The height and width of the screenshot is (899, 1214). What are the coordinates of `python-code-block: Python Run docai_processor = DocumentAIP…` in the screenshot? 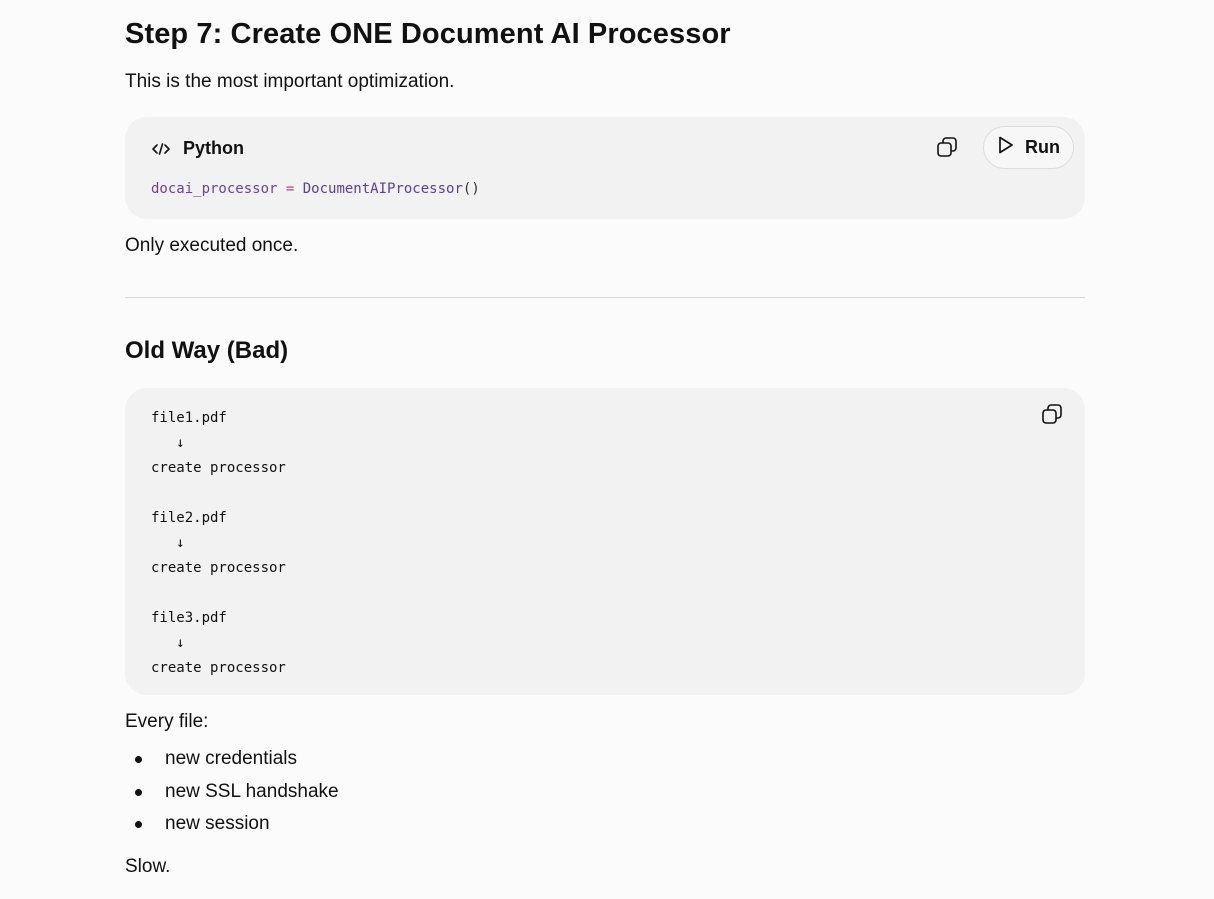 It's located at (605, 168).